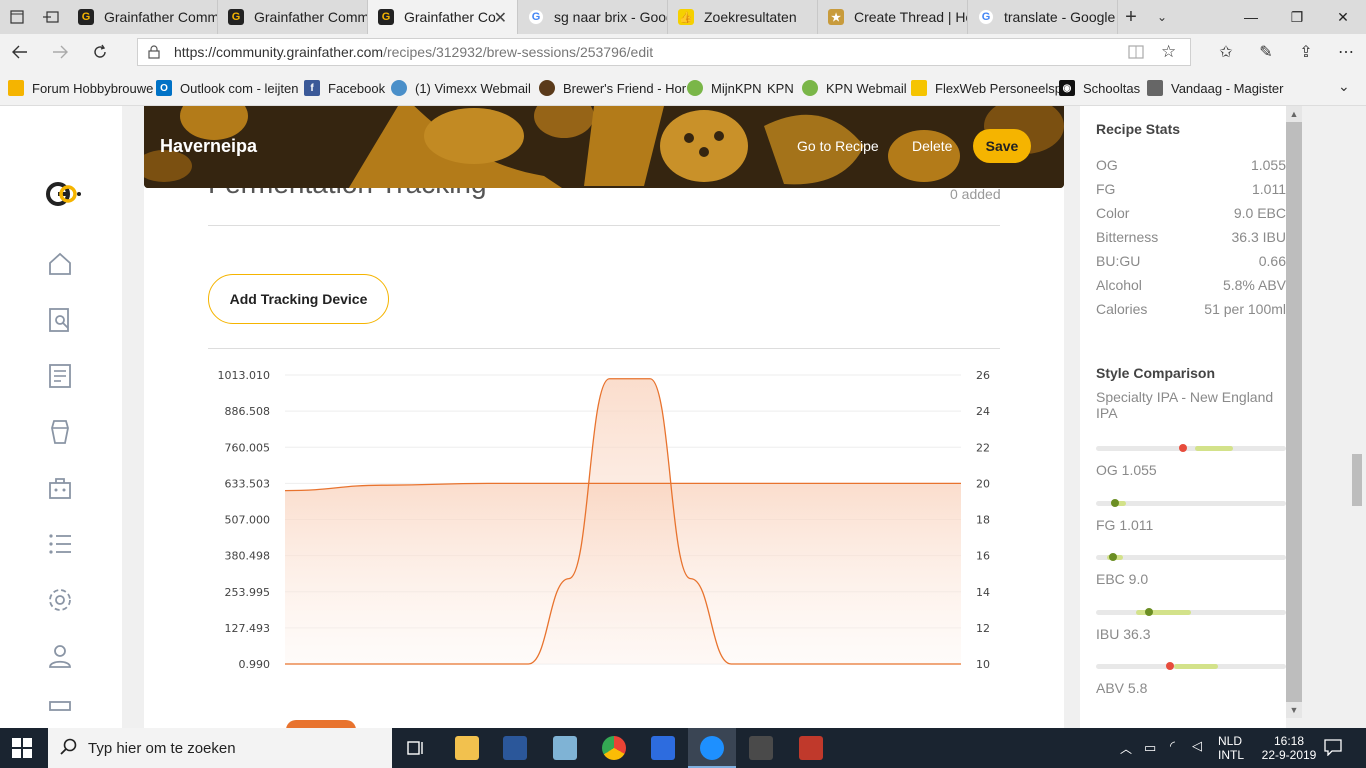 This screenshot has width=1366, height=768. What do you see at coordinates (663, 748) in the screenshot?
I see `messenger-icon` at bounding box center [663, 748].